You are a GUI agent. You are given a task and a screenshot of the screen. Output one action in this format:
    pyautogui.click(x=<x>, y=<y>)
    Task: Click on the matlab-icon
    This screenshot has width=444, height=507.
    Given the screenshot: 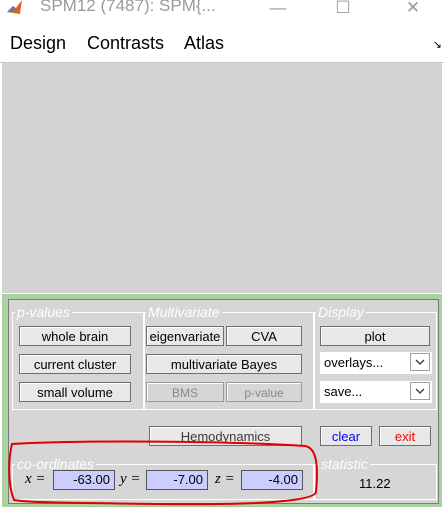 What is the action you would take?
    pyautogui.click(x=14, y=7)
    